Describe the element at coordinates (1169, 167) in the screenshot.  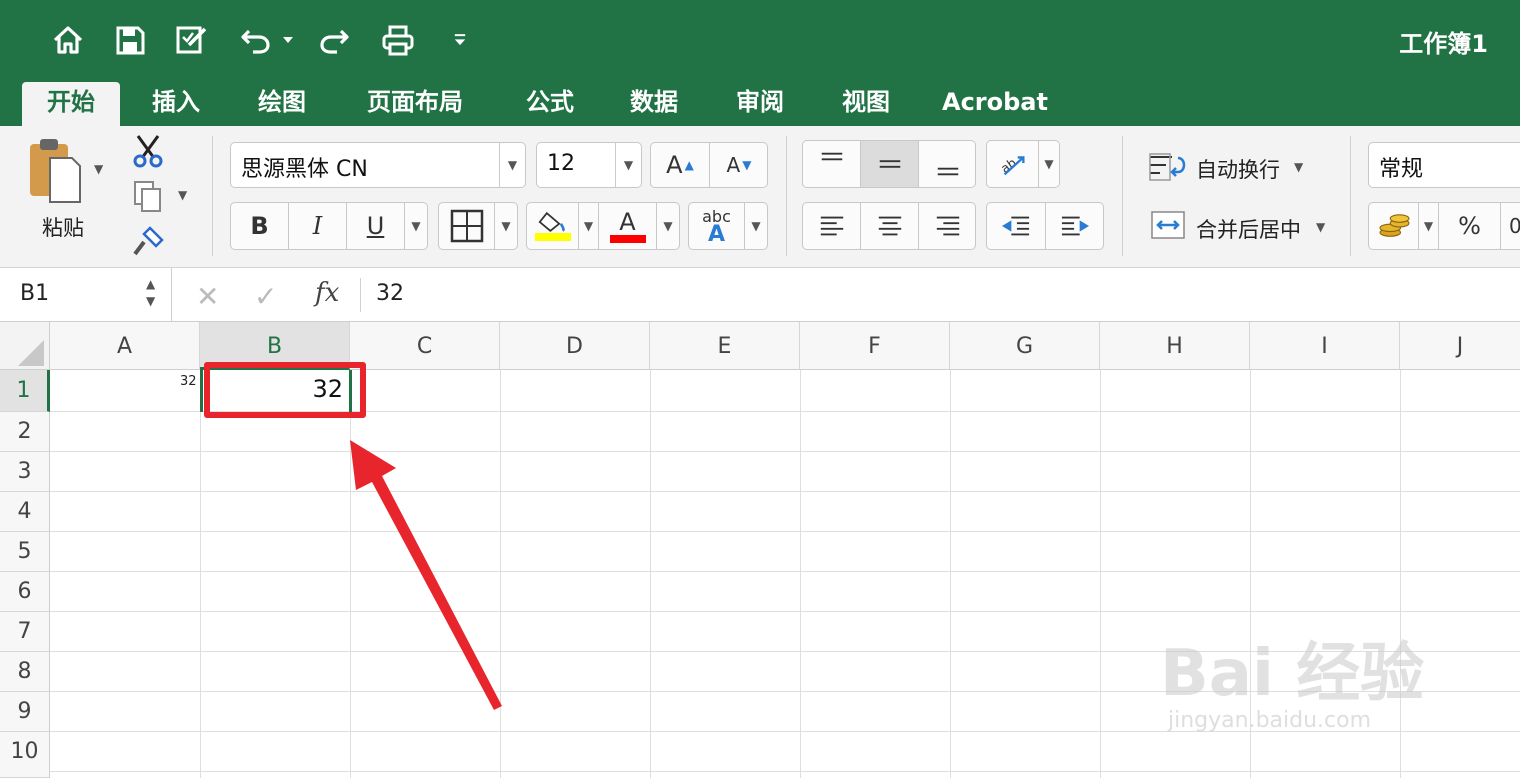
I see `wrap-text-icon` at that location.